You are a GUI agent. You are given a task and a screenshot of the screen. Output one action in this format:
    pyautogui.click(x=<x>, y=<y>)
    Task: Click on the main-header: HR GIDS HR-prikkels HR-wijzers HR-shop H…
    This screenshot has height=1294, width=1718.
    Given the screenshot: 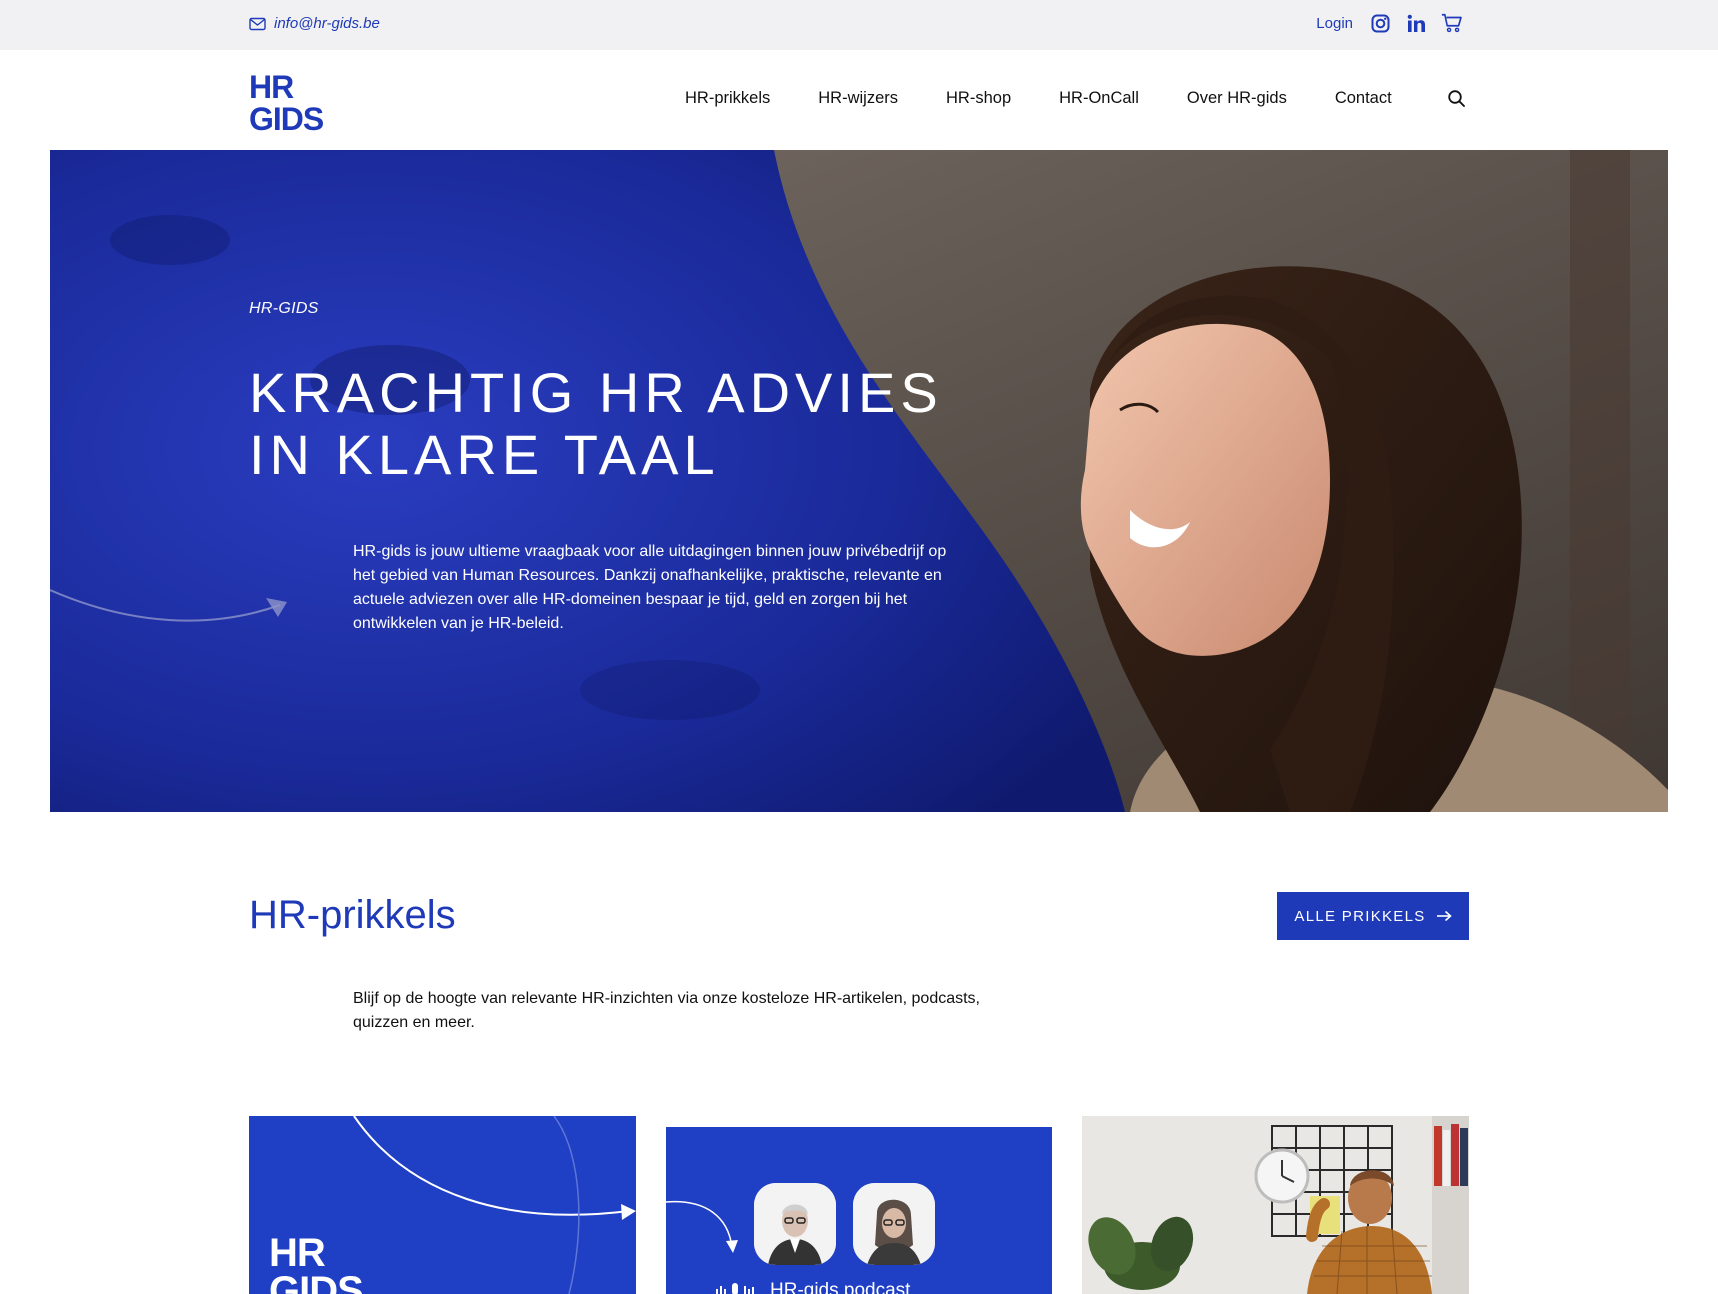 What is the action you would take?
    pyautogui.click(x=859, y=100)
    